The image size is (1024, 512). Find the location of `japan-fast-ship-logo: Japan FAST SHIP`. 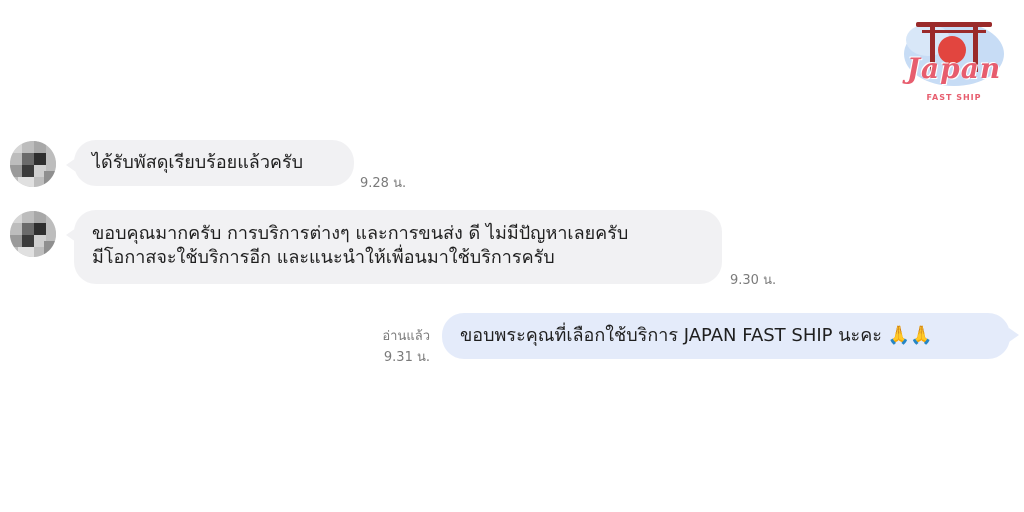

japan-fast-ship-logo: Japan FAST SHIP is located at coordinates (954, 60).